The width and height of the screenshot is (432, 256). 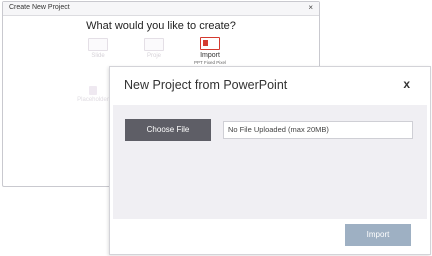 I want to click on option-project: Proje, so click(x=154, y=48).